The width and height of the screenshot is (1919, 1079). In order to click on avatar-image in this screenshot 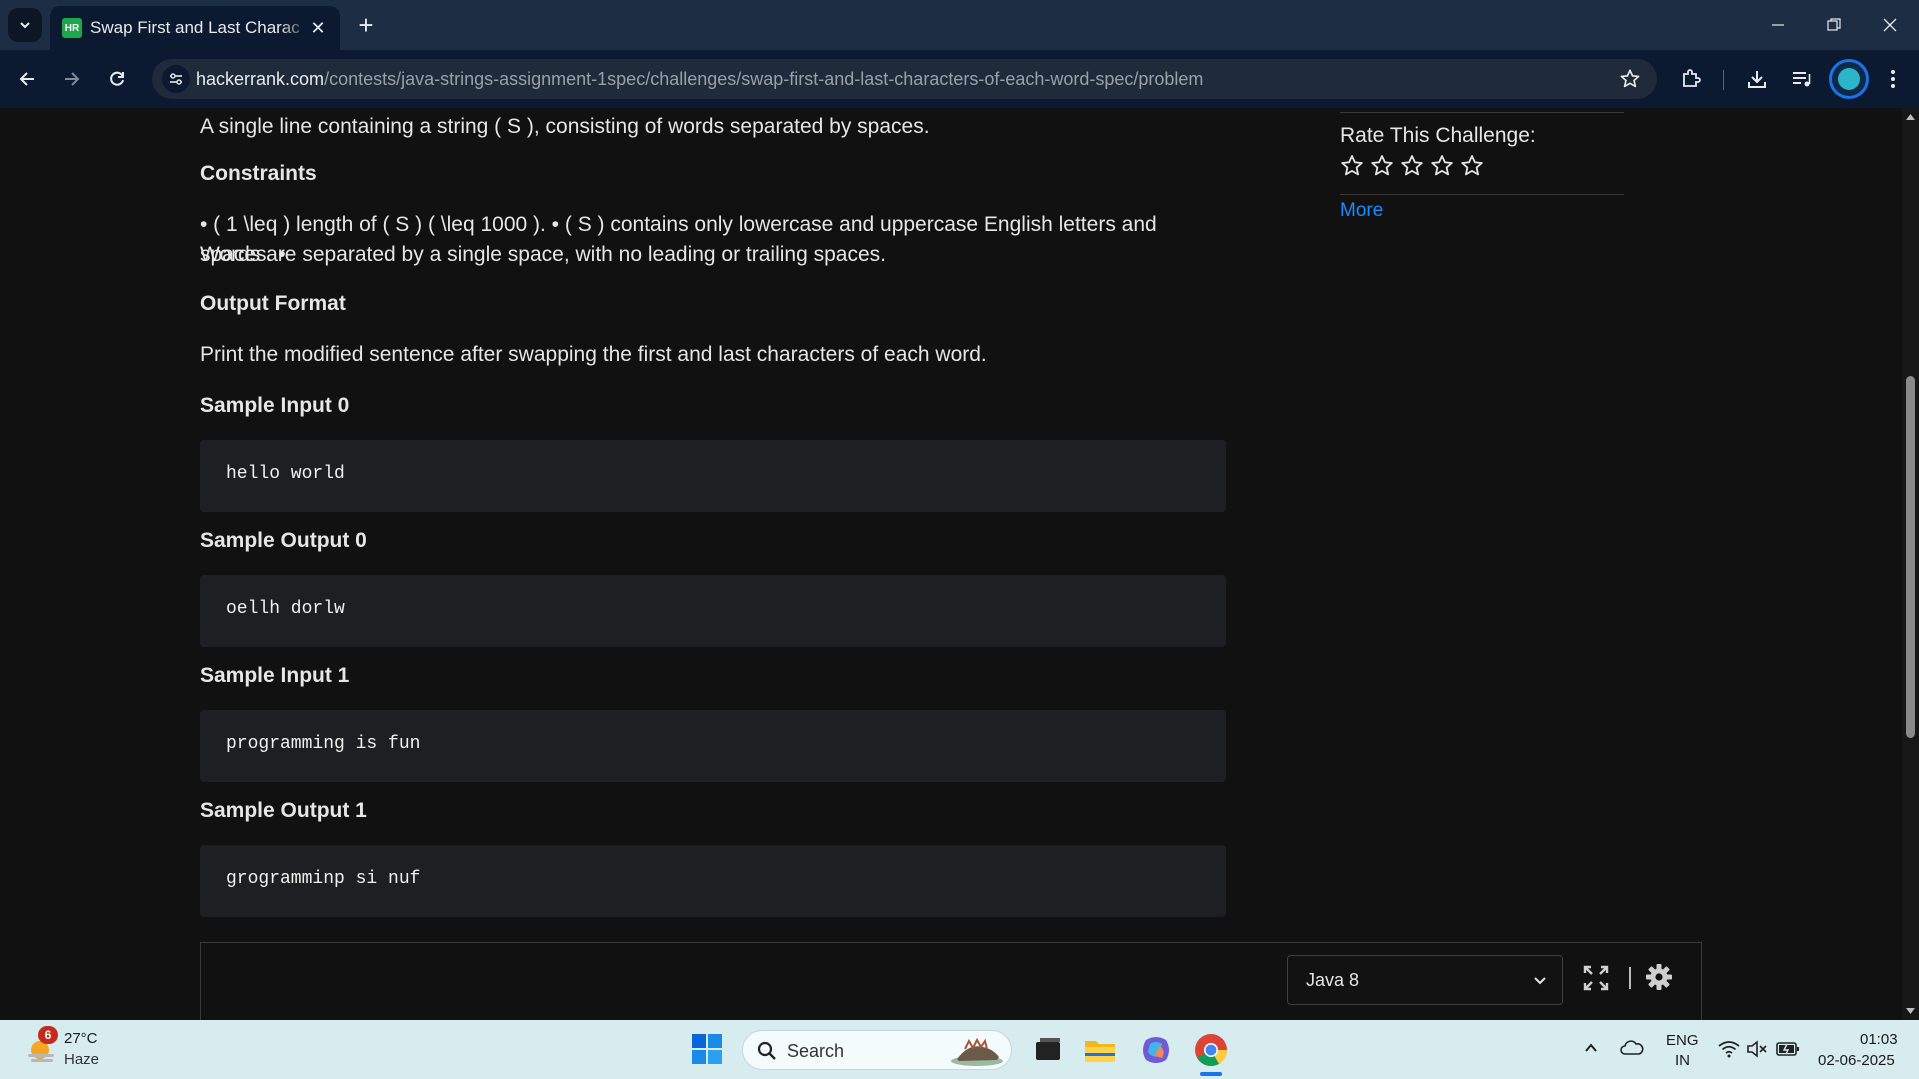, I will do `click(1849, 79)`.